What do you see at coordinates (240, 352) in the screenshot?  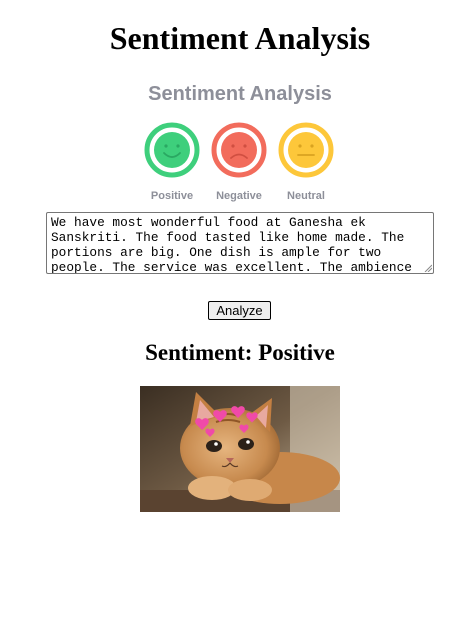 I see `sentiment-result: Sentiment: Positive` at bounding box center [240, 352].